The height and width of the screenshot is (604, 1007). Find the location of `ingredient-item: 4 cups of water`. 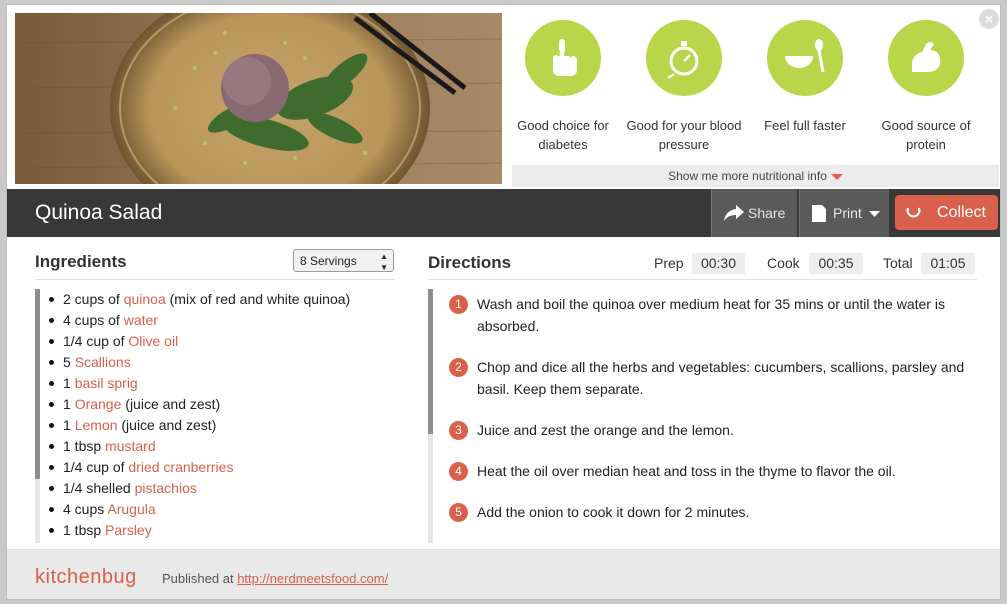

ingredient-item: 4 cups of water is located at coordinates (225, 320).